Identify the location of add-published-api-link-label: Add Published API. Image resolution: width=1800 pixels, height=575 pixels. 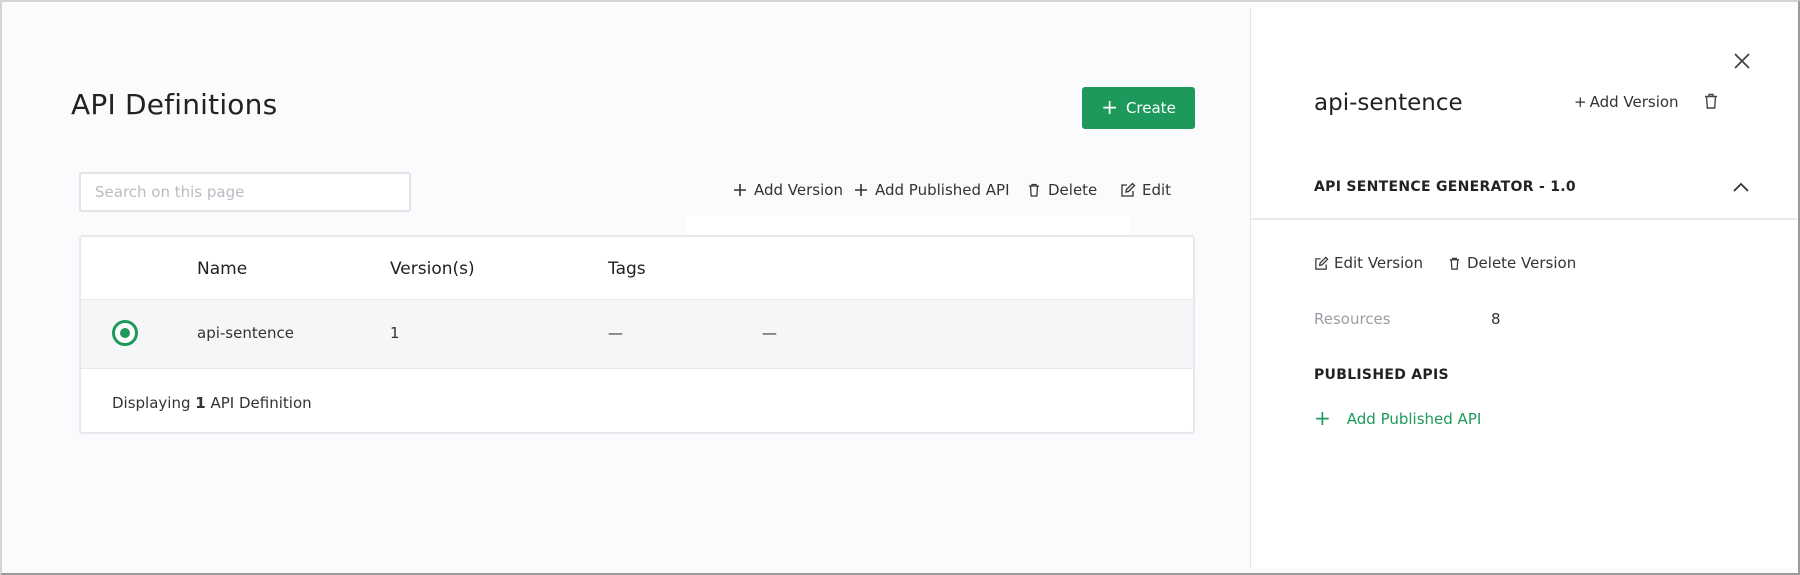
(1414, 419).